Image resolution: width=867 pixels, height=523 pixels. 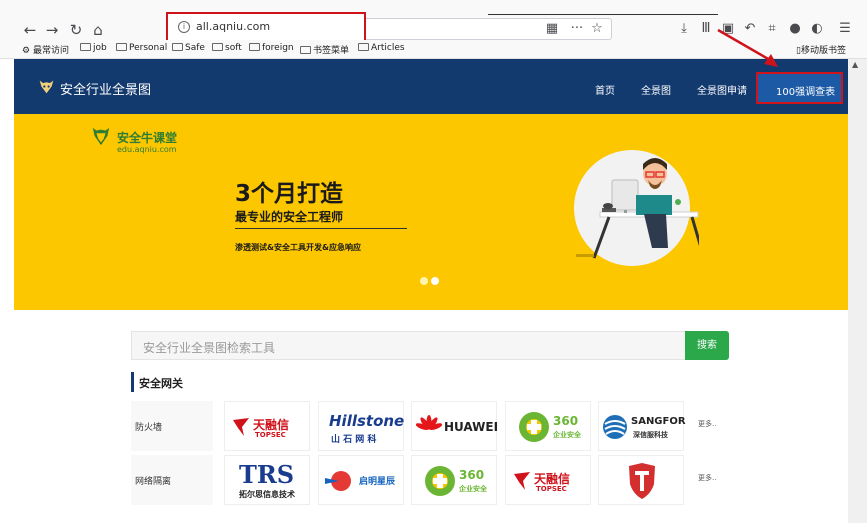 I want to click on vendor-sangfor: SANGFOR 深信服科技, so click(x=642, y=426).